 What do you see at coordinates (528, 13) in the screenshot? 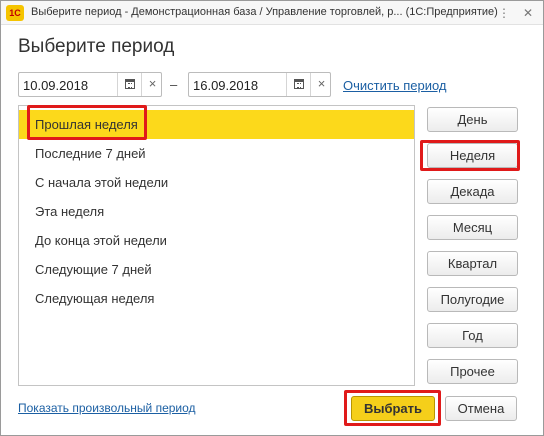
I see `close-icon: ✕` at bounding box center [528, 13].